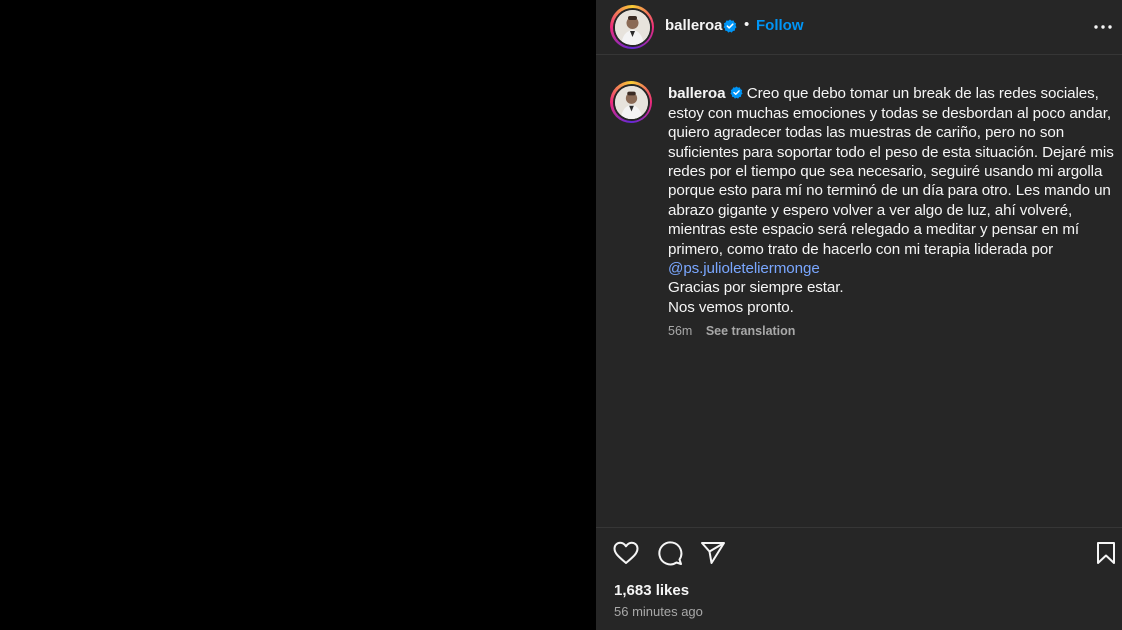 The height and width of the screenshot is (630, 1122). Describe the element at coordinates (626, 553) in the screenshot. I see `heart-icon` at that location.